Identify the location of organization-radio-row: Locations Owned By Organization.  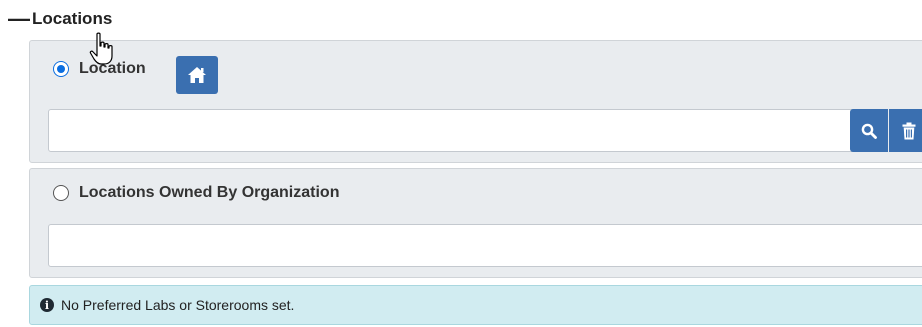
(196, 193).